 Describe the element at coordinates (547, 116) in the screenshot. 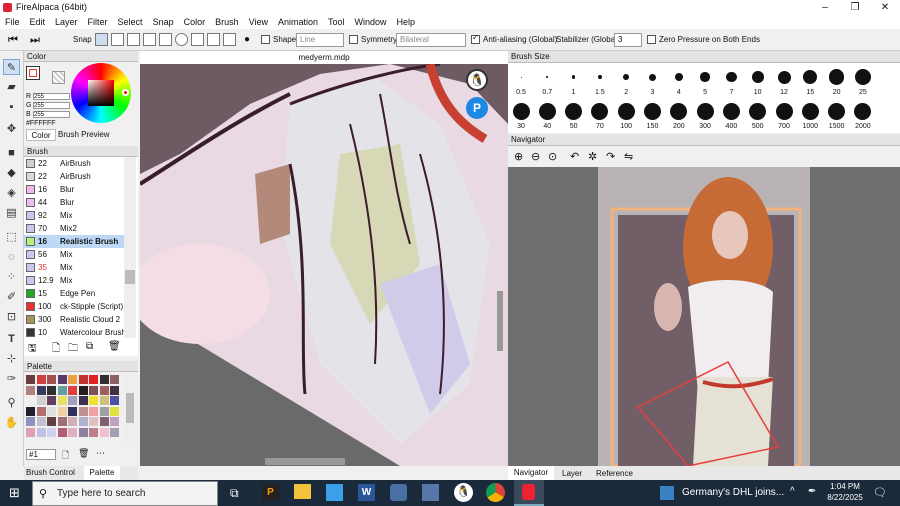

I see `brush-size-option: 40` at that location.